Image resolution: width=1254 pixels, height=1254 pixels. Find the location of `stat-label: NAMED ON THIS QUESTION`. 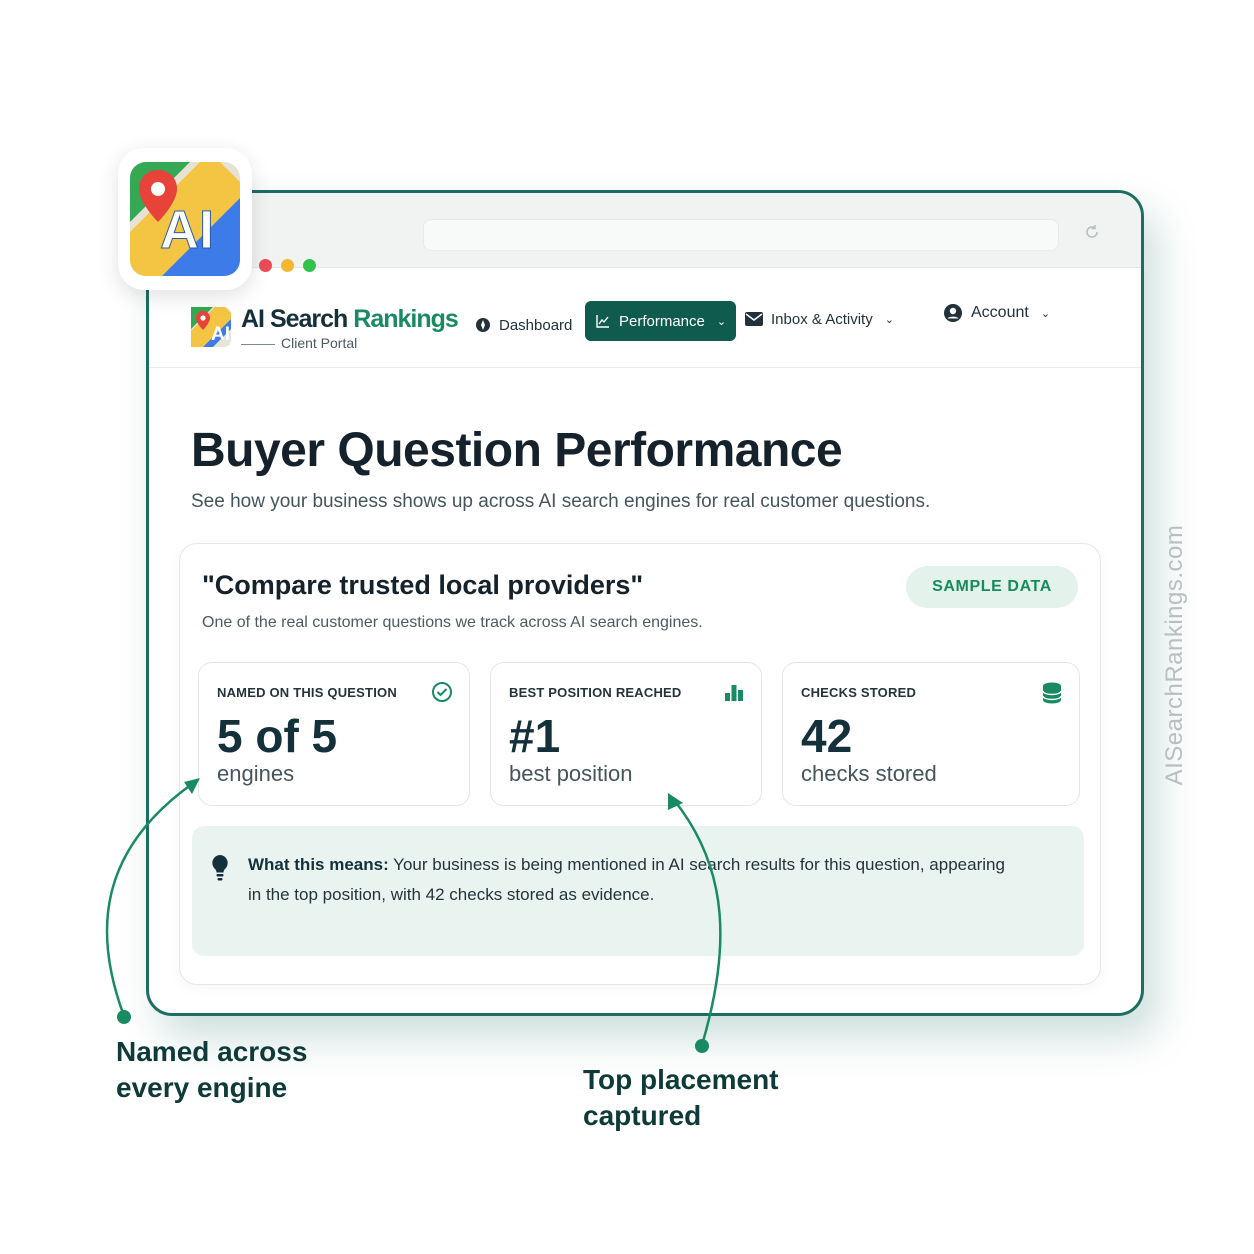

stat-label: NAMED ON THIS QUESTION is located at coordinates (307, 692).